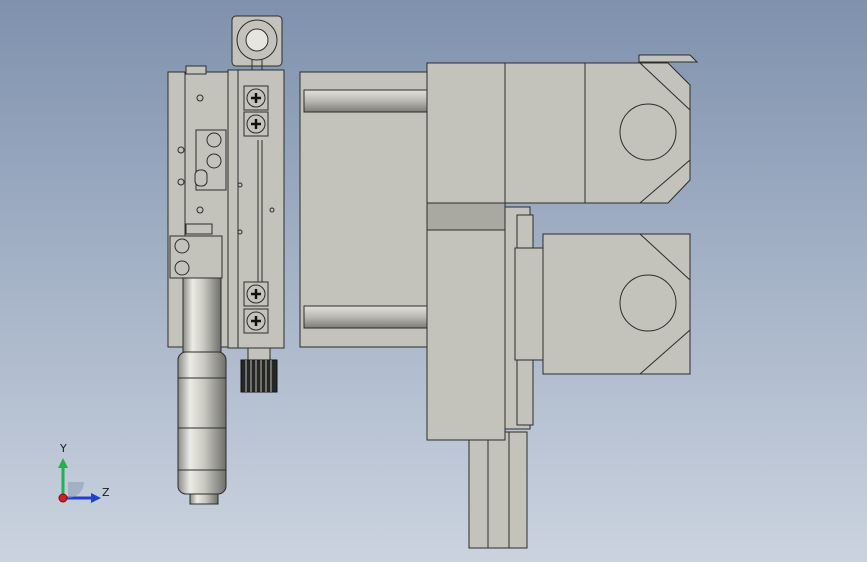 The height and width of the screenshot is (562, 867). Describe the element at coordinates (63, 448) in the screenshot. I see `y-axis-label: Y` at that location.